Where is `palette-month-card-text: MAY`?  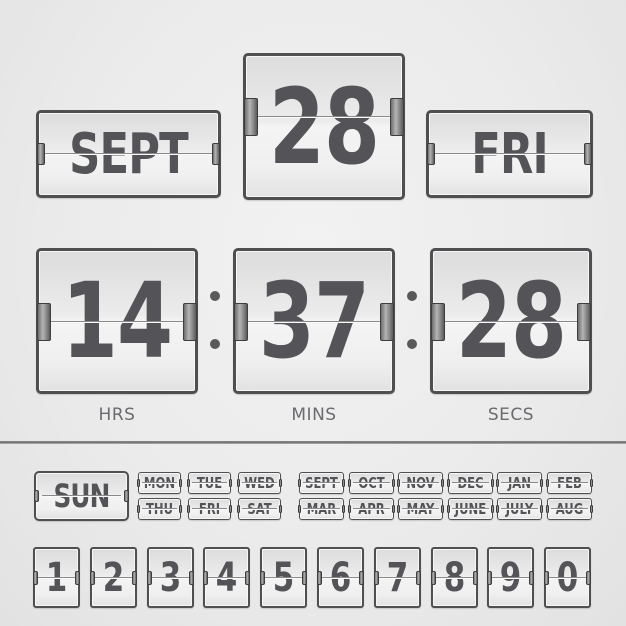
palette-month-card-text: MAY is located at coordinates (420, 509).